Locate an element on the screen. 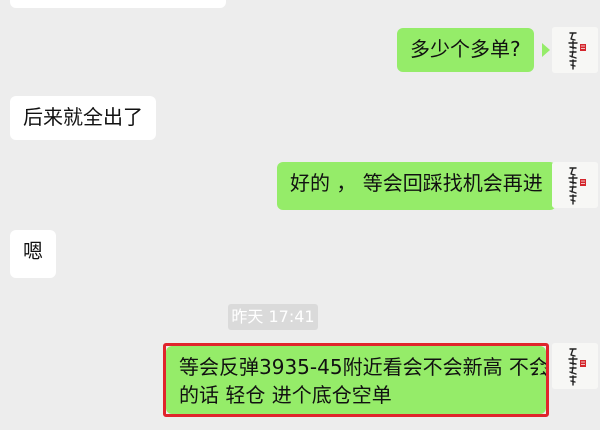 This screenshot has height=430, width=600. message-bubble-incoming: 嗯 is located at coordinates (33, 254).